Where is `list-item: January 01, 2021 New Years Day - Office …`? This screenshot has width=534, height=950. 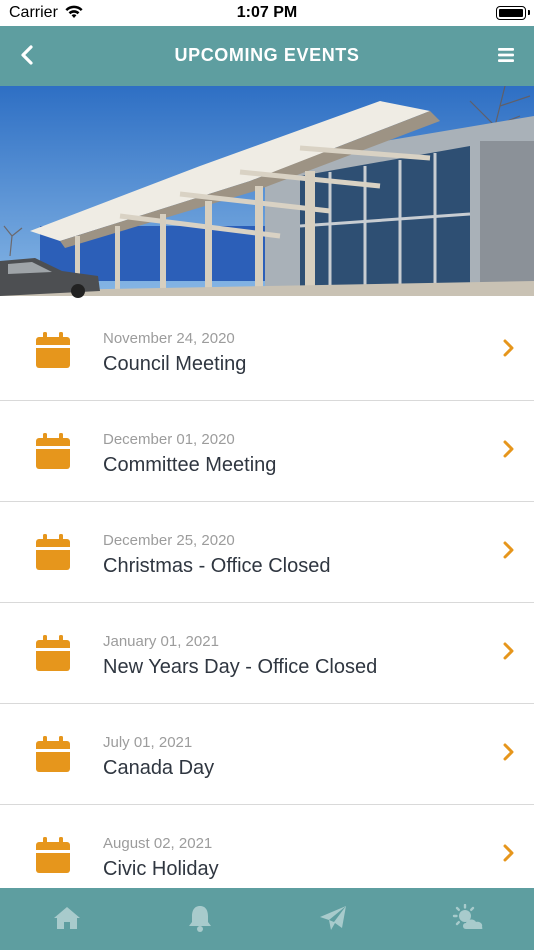 list-item: January 01, 2021 New Years Day - Office … is located at coordinates (267, 653).